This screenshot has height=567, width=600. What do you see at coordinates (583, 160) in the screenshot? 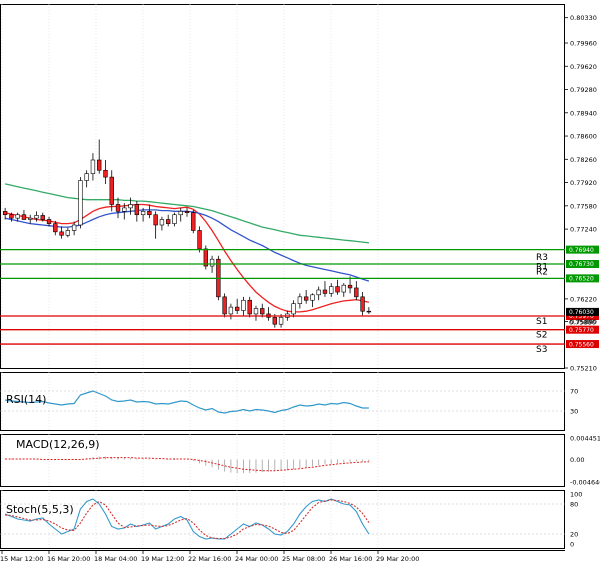
I see `price-tick-label: 0.78260` at bounding box center [583, 160].